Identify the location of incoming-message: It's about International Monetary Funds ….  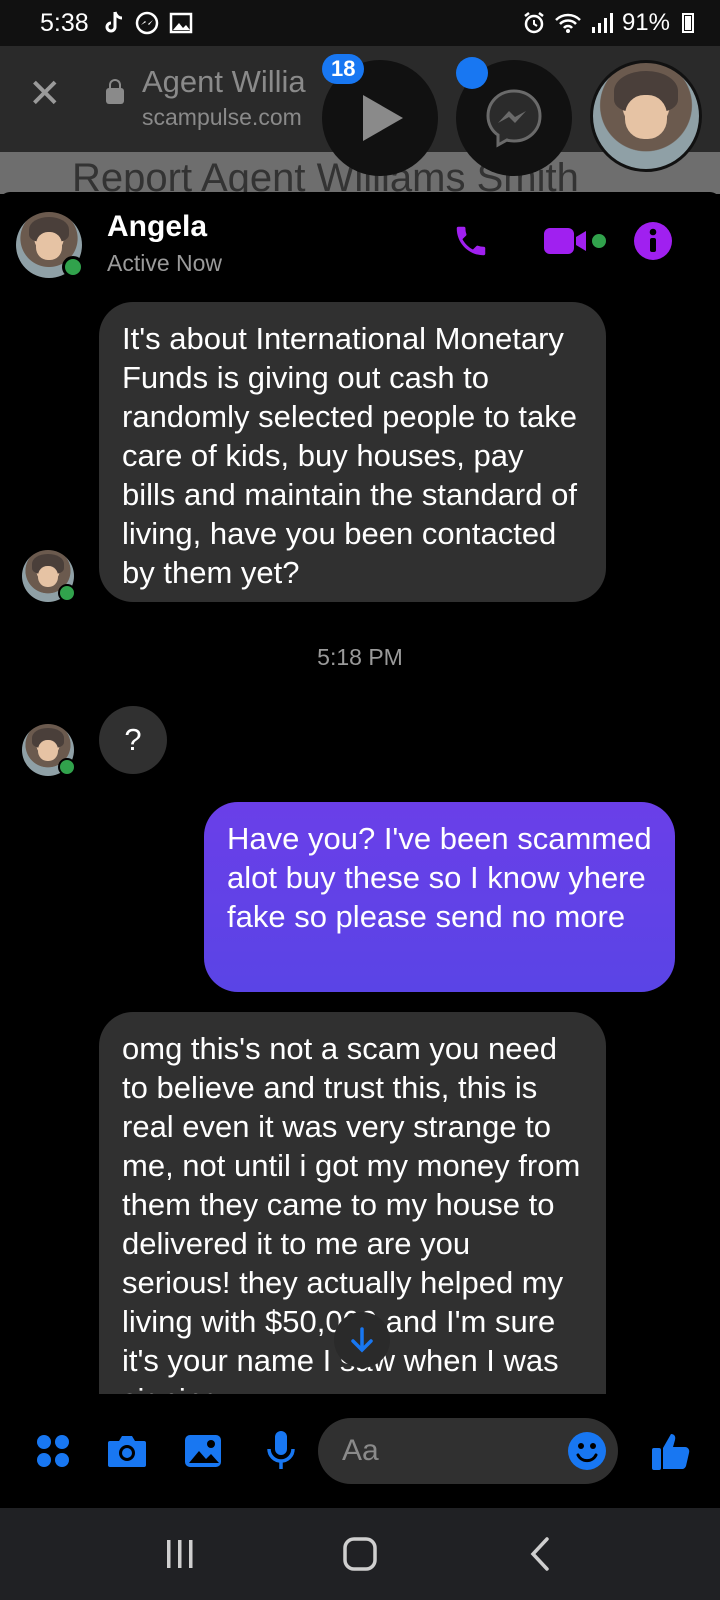
(352, 452).